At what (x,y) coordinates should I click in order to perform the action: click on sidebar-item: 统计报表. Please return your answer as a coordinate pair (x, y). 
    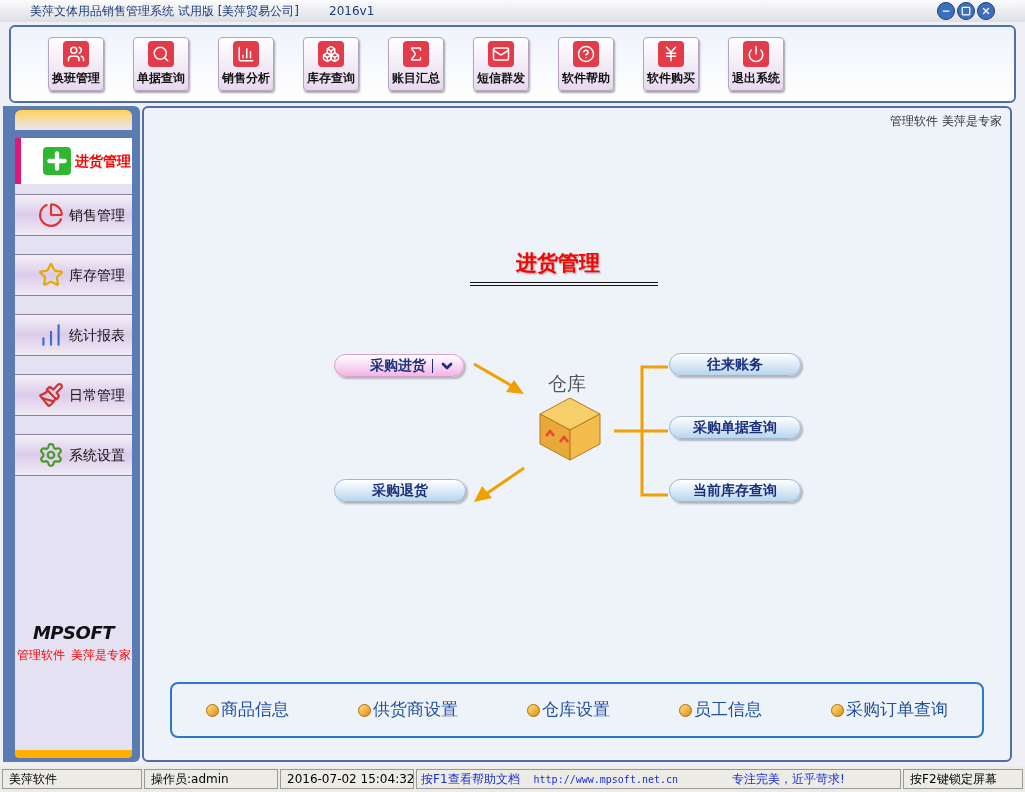
    Looking at the image, I should click on (73, 335).